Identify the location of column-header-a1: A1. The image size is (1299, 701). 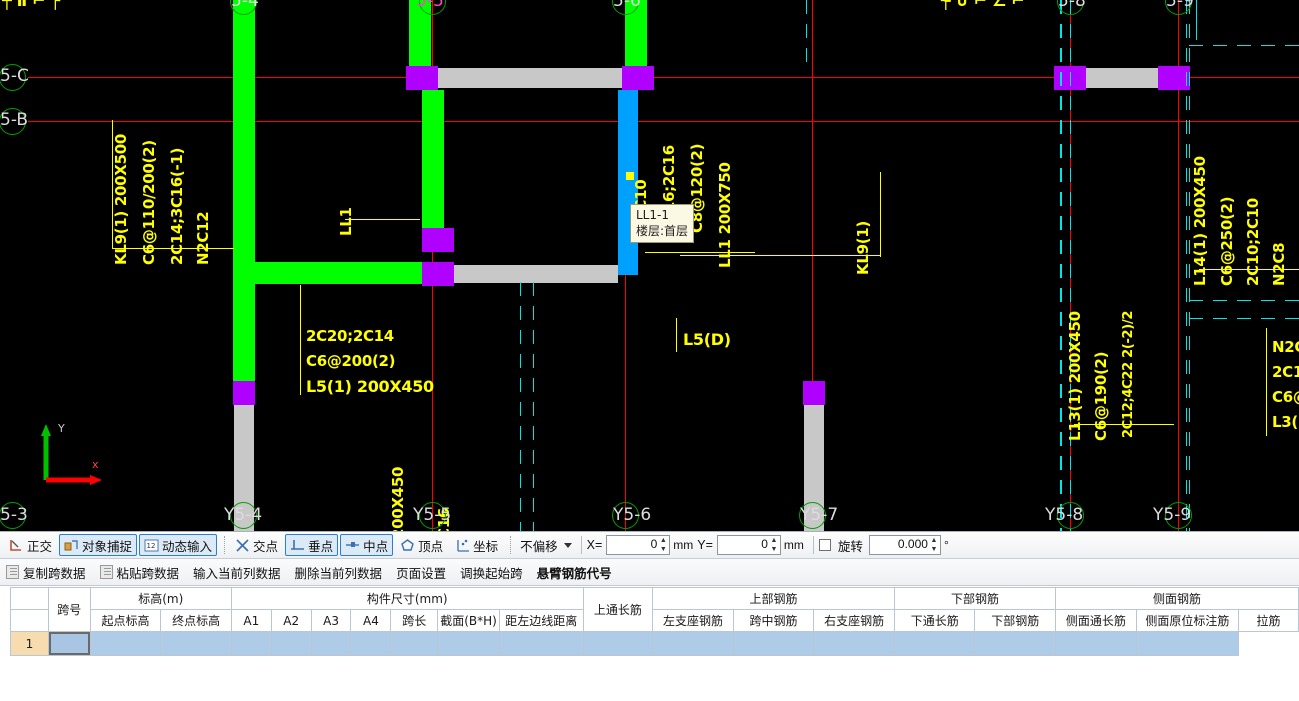
(251, 620).